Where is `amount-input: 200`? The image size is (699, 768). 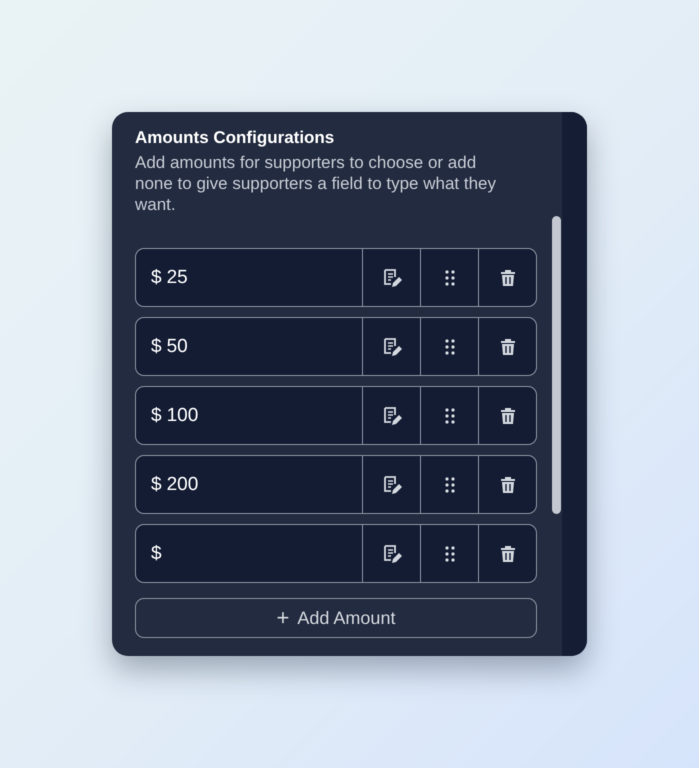 amount-input: 200 is located at coordinates (241, 485).